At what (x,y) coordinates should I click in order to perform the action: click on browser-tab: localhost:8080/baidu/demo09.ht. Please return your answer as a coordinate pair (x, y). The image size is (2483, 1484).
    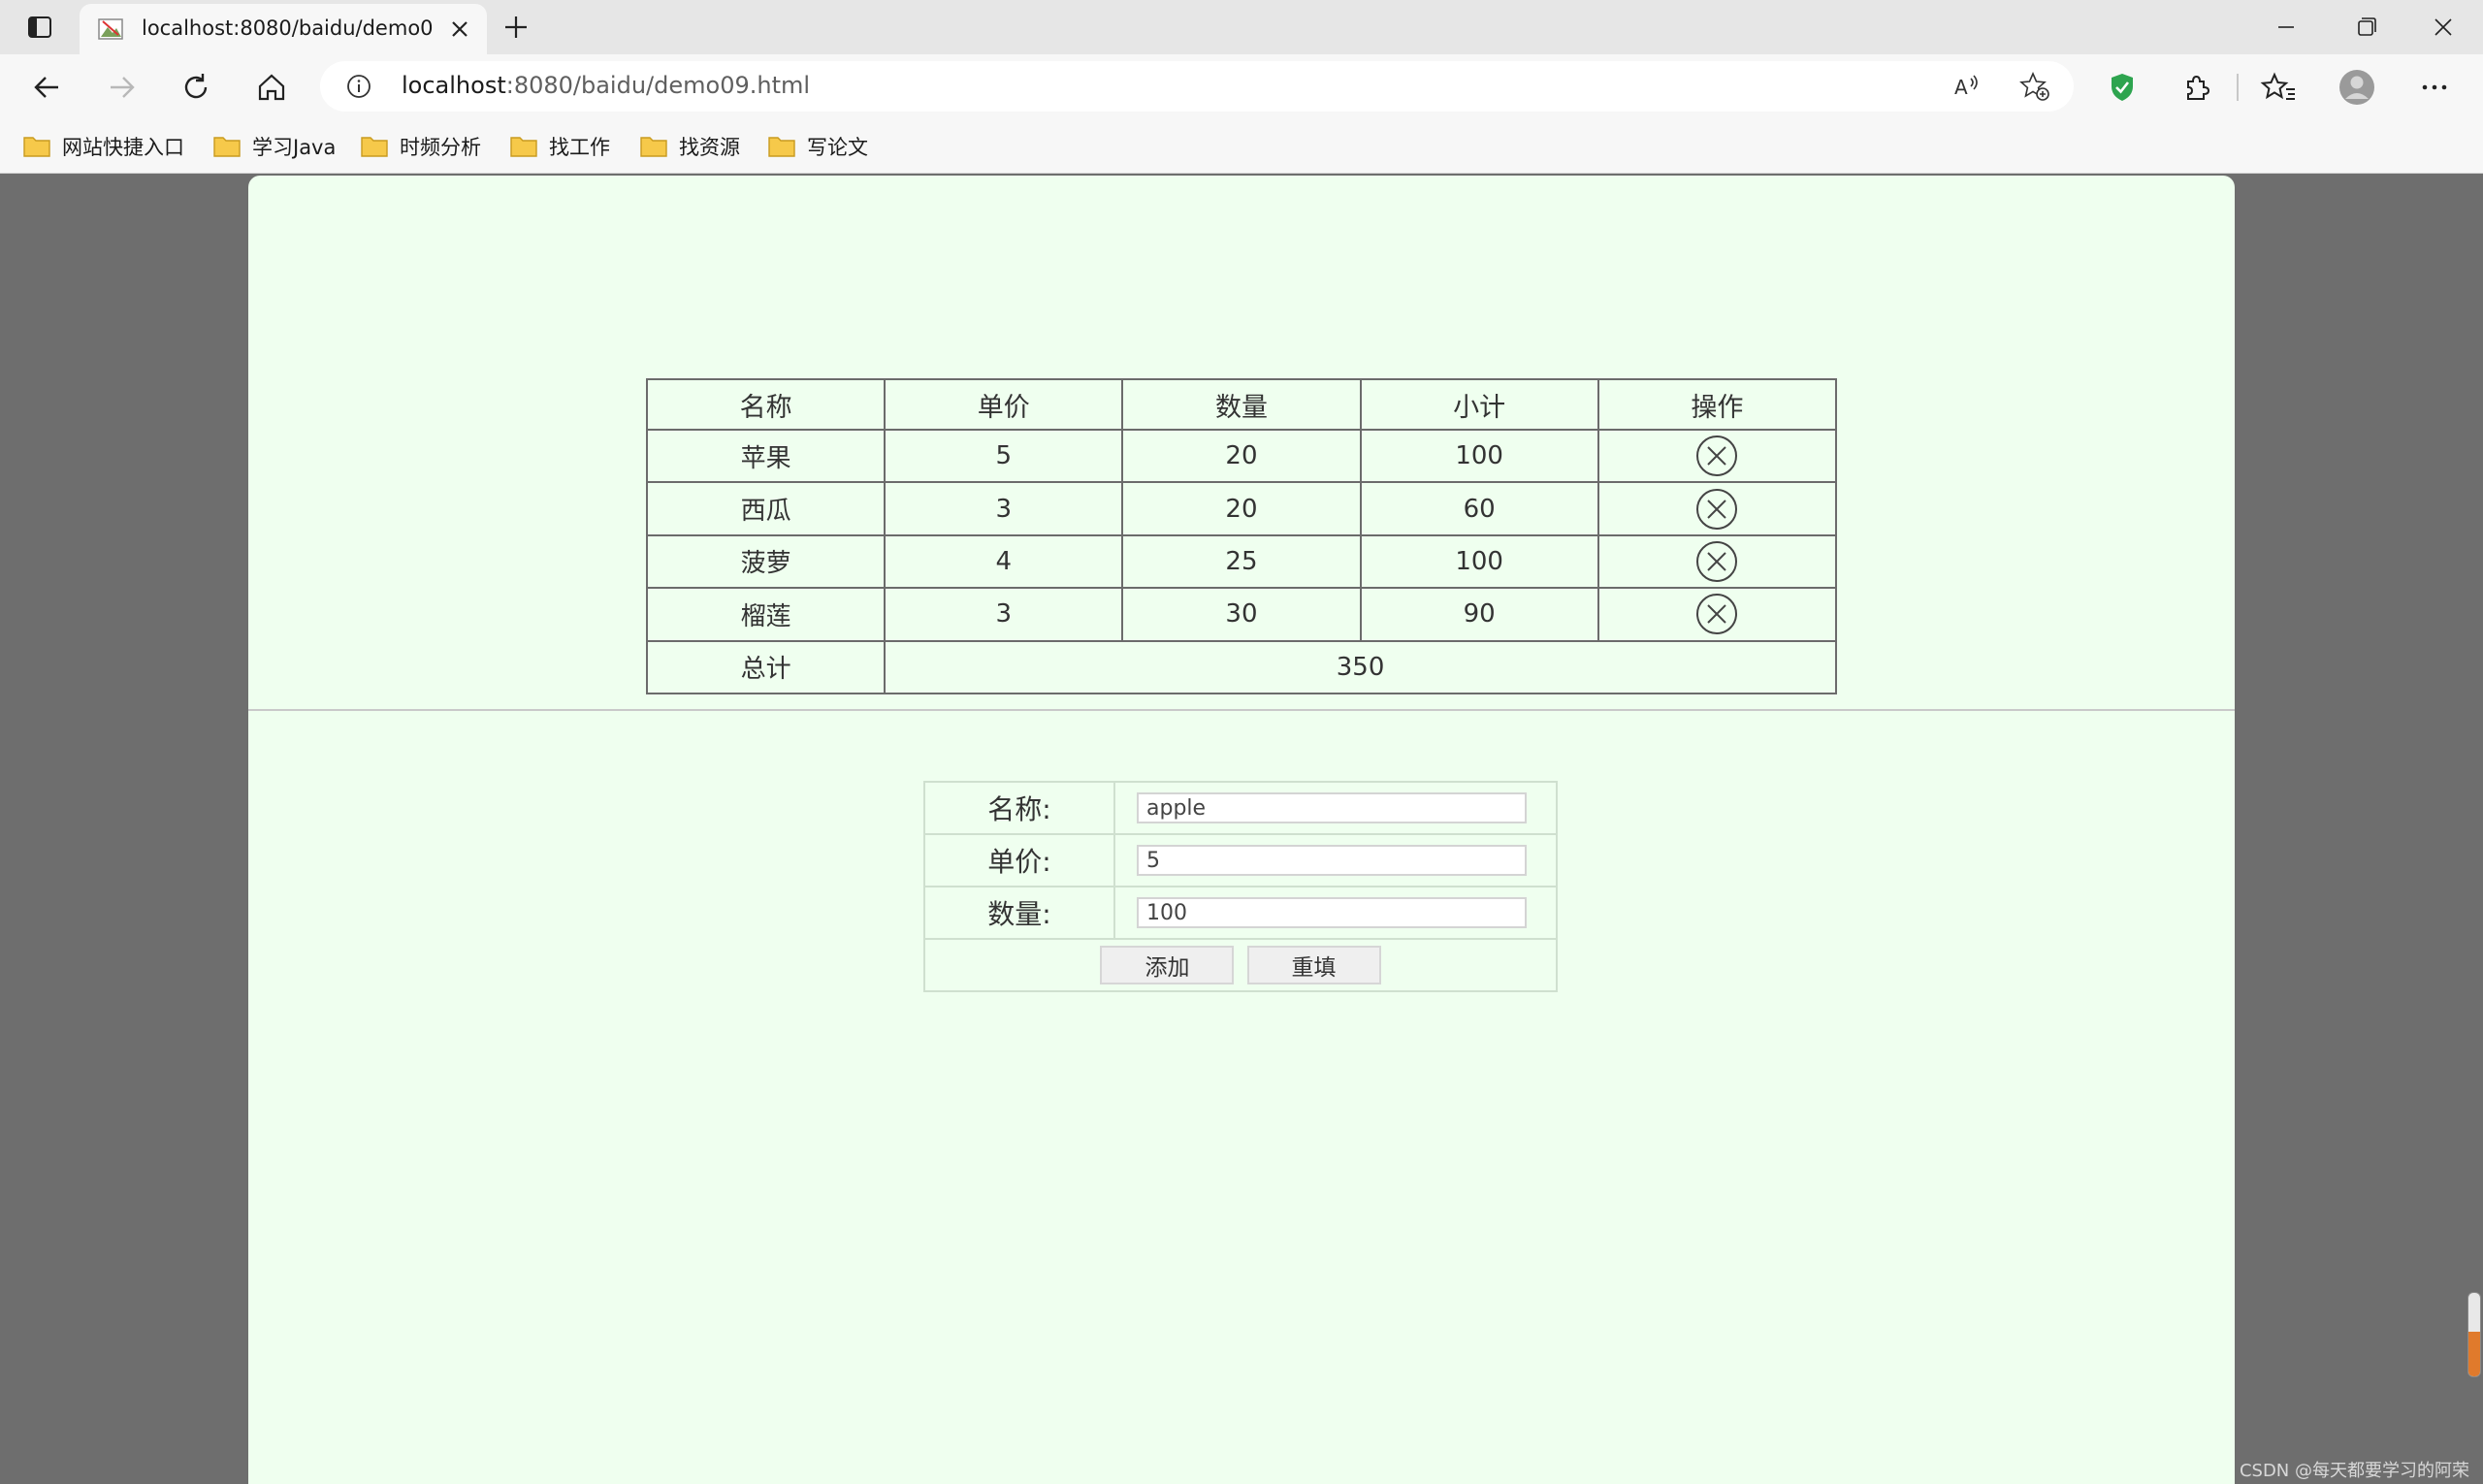
    Looking at the image, I should click on (283, 29).